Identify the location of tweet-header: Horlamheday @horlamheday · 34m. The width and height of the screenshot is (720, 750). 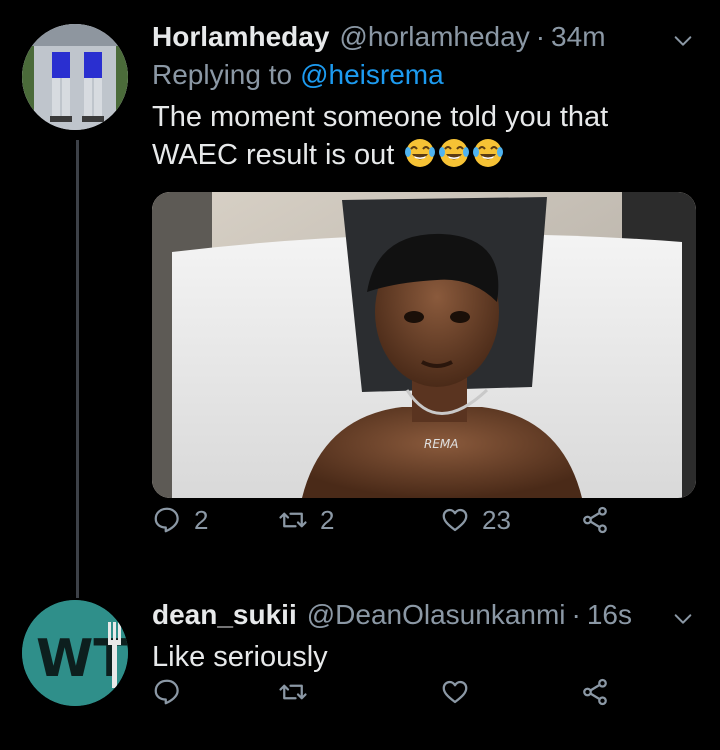
(424, 37).